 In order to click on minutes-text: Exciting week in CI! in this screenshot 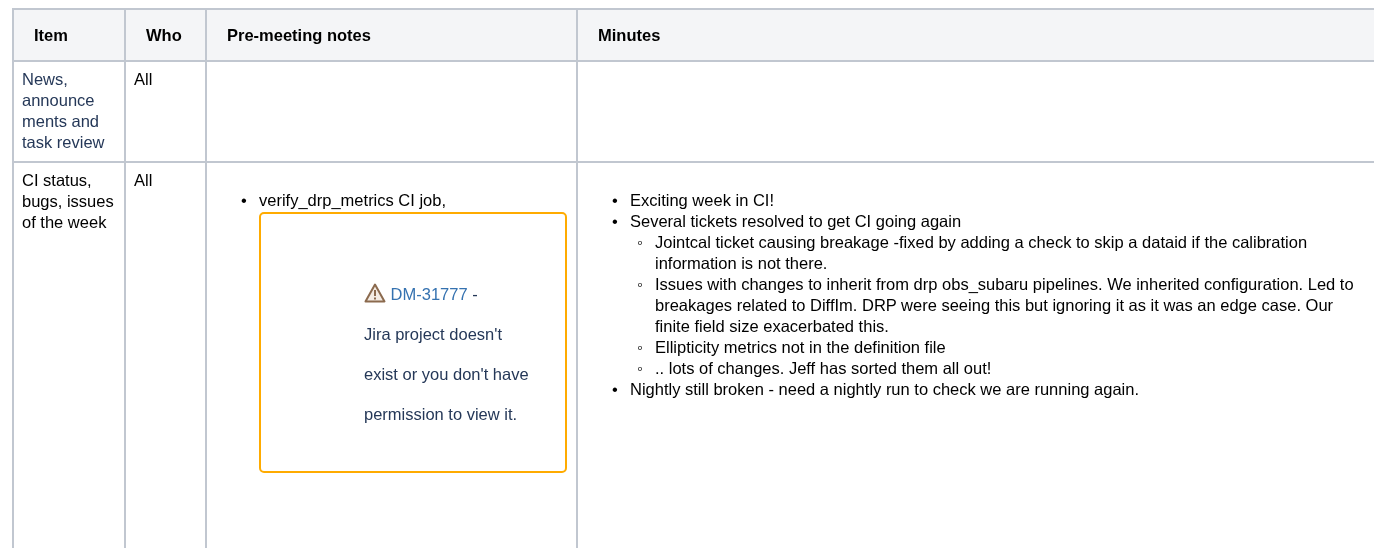, I will do `click(702, 200)`.